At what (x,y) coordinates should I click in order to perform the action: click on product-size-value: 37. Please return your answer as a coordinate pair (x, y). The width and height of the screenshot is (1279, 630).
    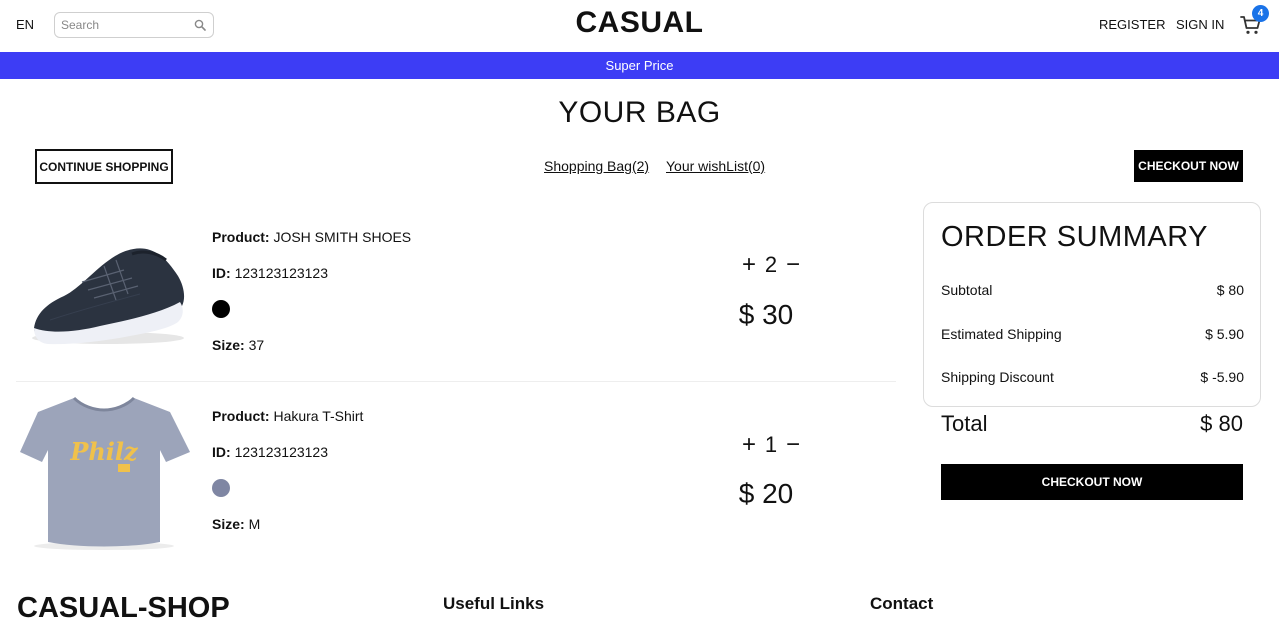
    Looking at the image, I should click on (256, 345).